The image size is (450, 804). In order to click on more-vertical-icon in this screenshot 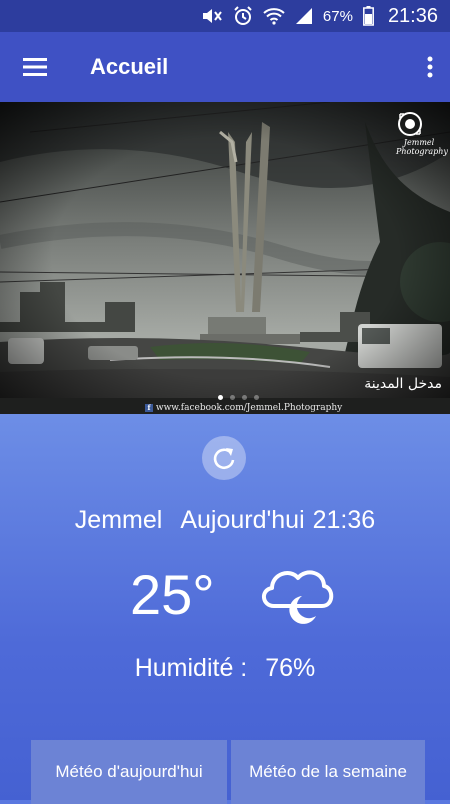, I will do `click(430, 67)`.